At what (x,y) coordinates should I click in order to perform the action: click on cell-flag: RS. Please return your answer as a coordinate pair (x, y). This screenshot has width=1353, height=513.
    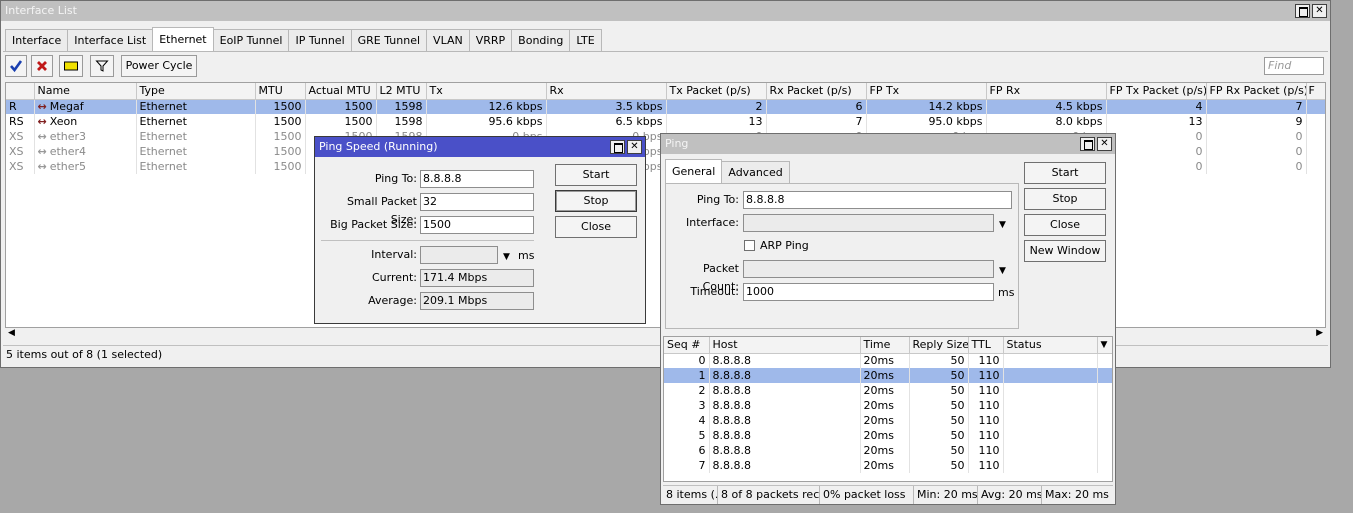
    Looking at the image, I should click on (20, 121).